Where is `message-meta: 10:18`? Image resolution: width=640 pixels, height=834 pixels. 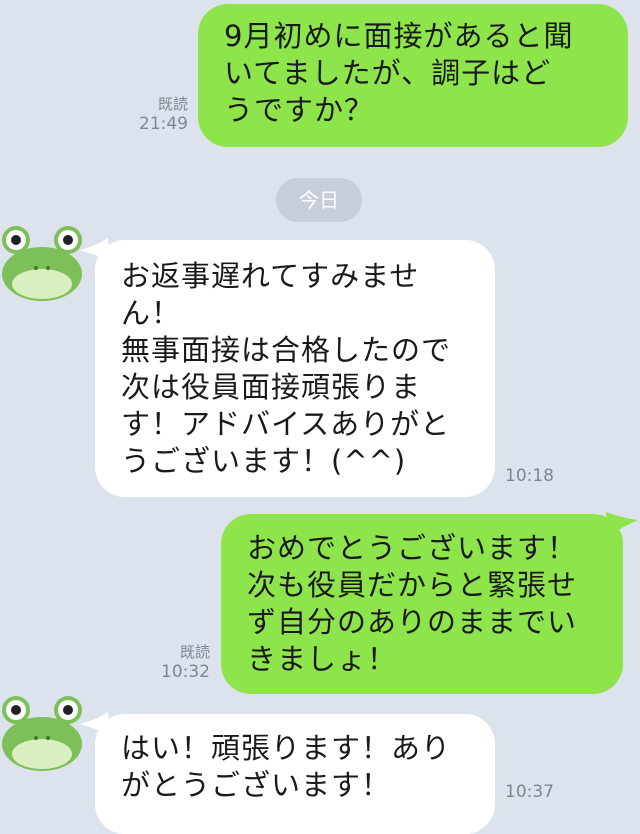
message-meta: 10:18 is located at coordinates (535, 476).